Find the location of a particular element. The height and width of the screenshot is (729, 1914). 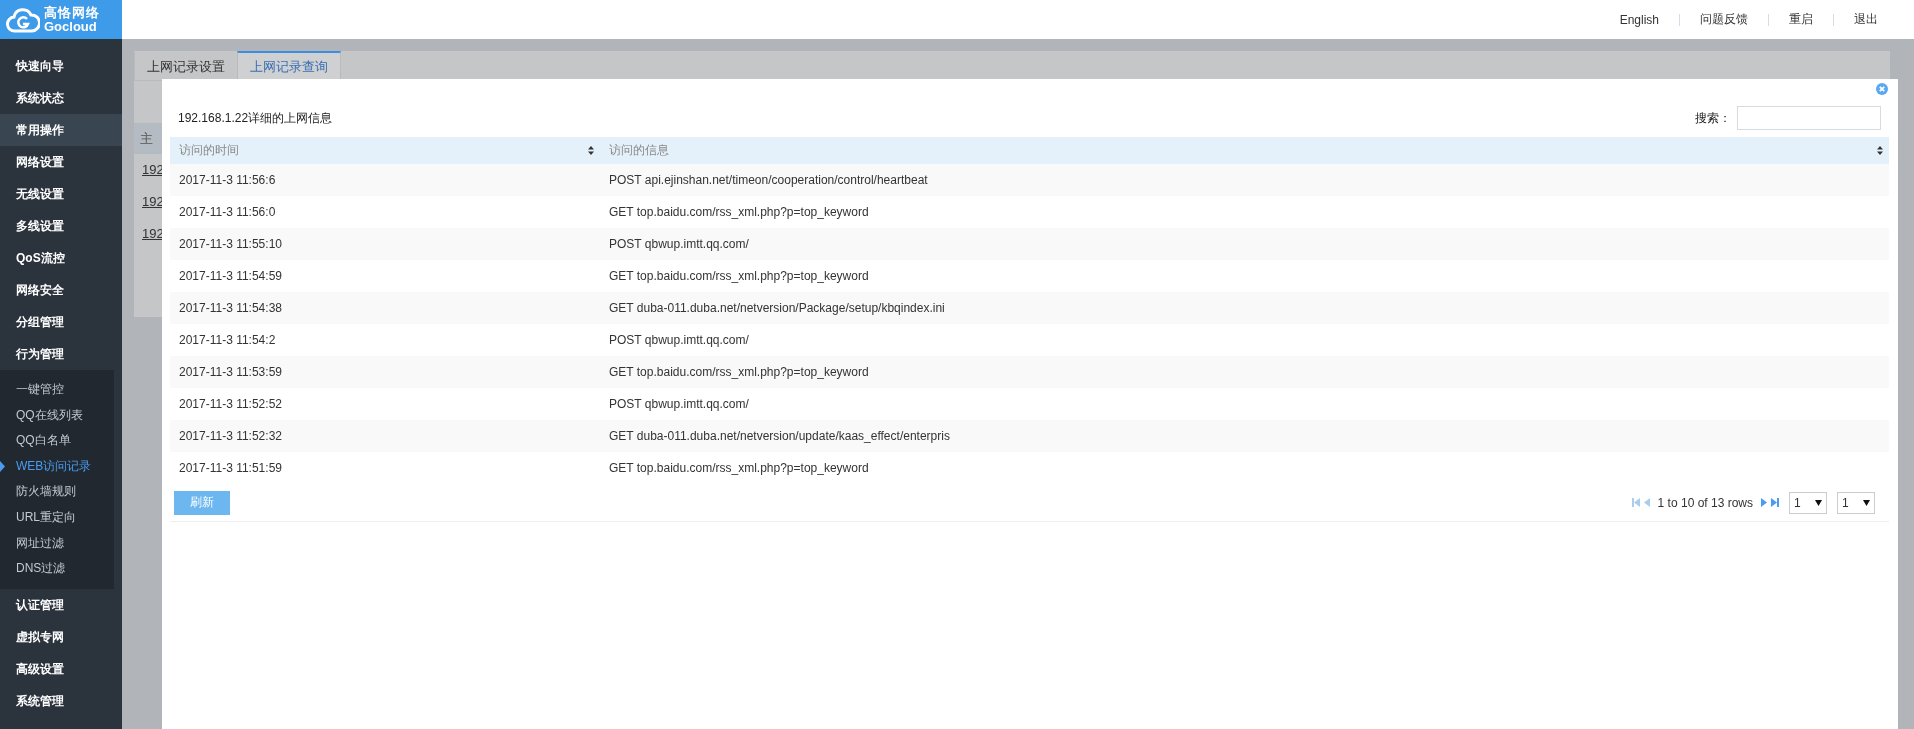

header-link: English is located at coordinates (1639, 19).